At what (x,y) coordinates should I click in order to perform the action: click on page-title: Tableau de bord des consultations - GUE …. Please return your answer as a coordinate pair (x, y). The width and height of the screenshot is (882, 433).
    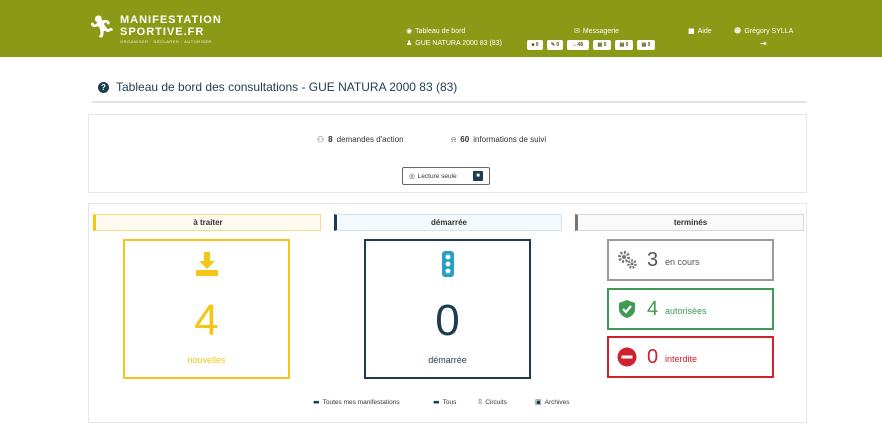
    Looking at the image, I should click on (287, 87).